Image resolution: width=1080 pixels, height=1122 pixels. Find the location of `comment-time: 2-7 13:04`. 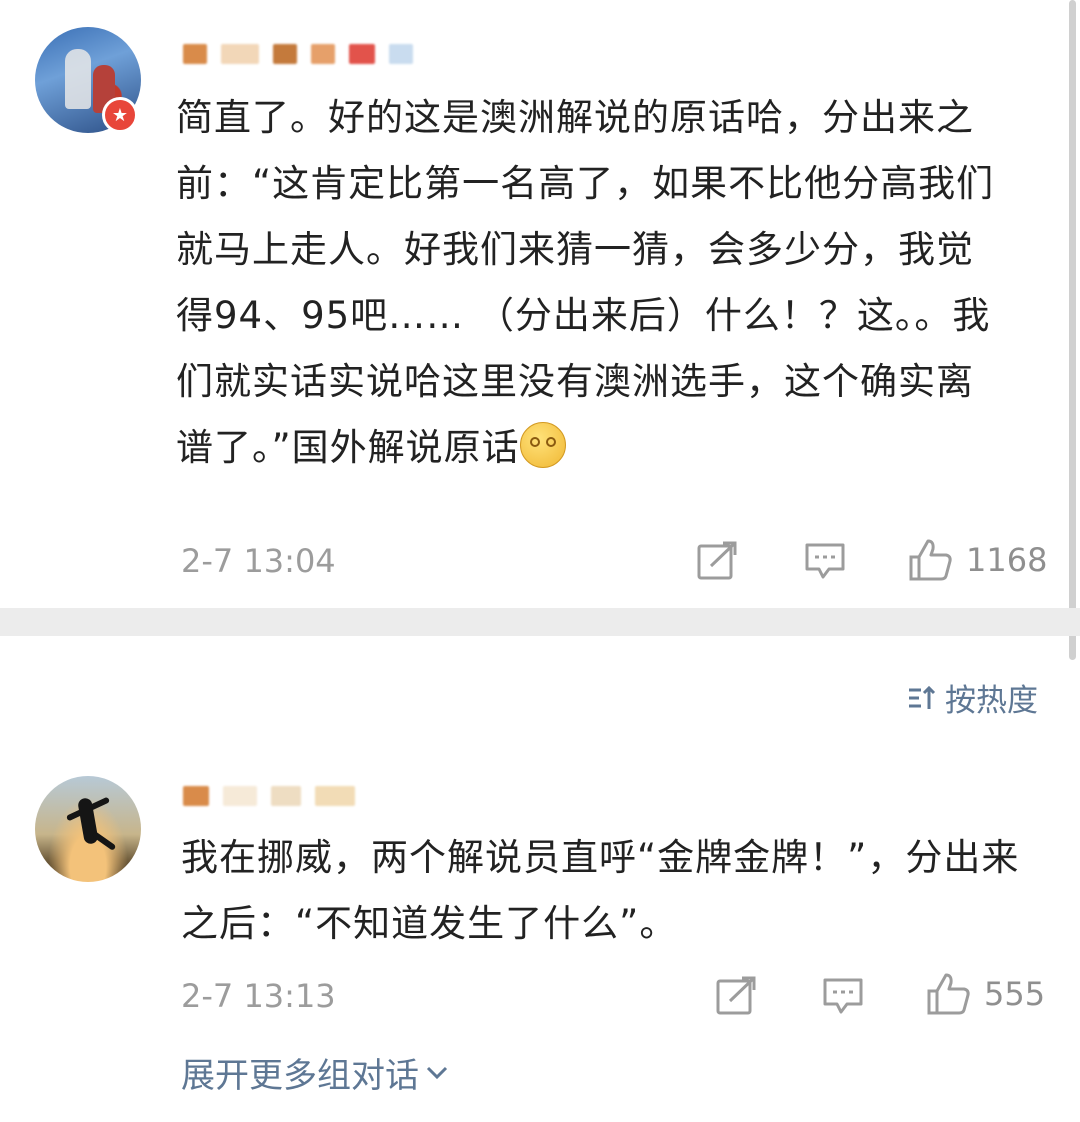

comment-time: 2-7 13:04 is located at coordinates (258, 561).